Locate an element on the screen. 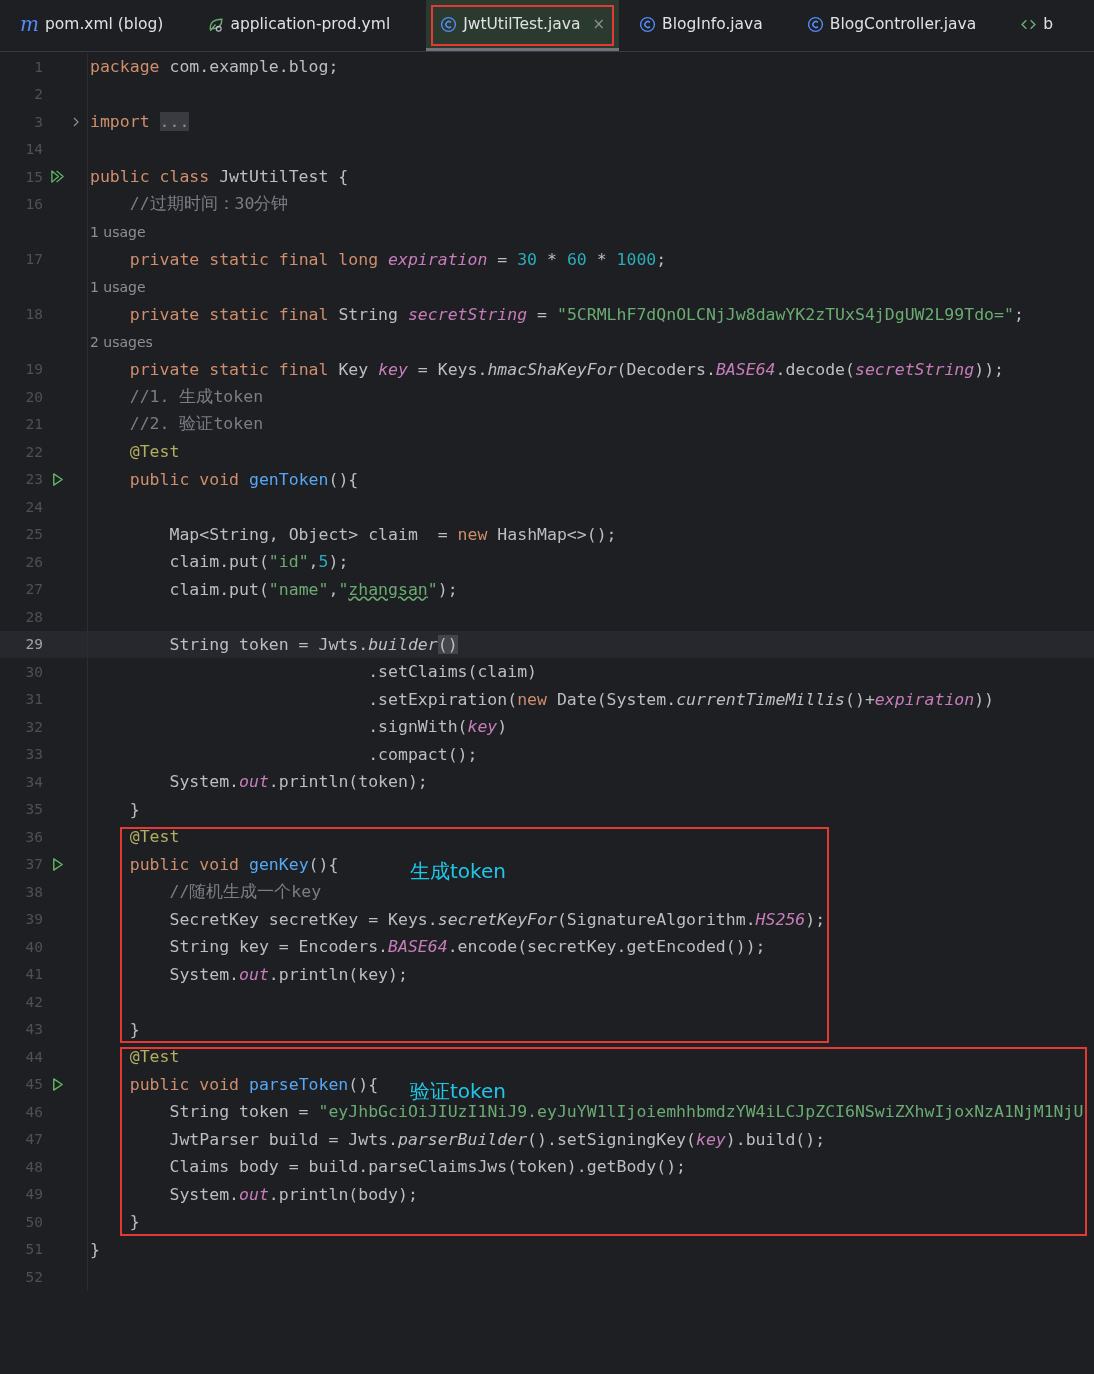 This screenshot has height=1374, width=1094. usage-hint: 2 usages is located at coordinates (121, 342).